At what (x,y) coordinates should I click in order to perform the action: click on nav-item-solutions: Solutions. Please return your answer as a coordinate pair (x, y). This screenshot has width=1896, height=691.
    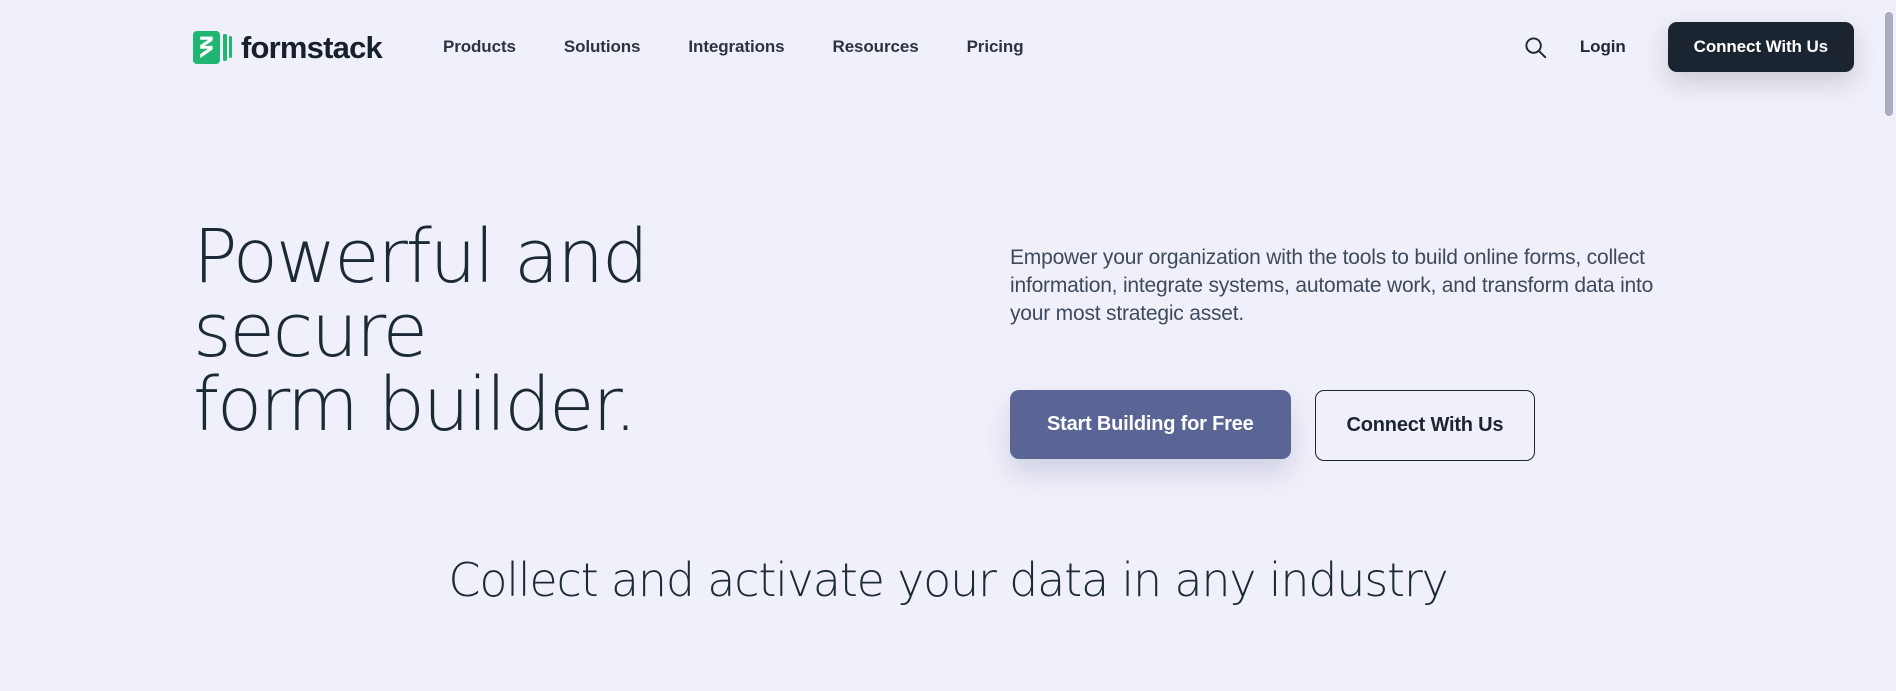
    Looking at the image, I should click on (602, 47).